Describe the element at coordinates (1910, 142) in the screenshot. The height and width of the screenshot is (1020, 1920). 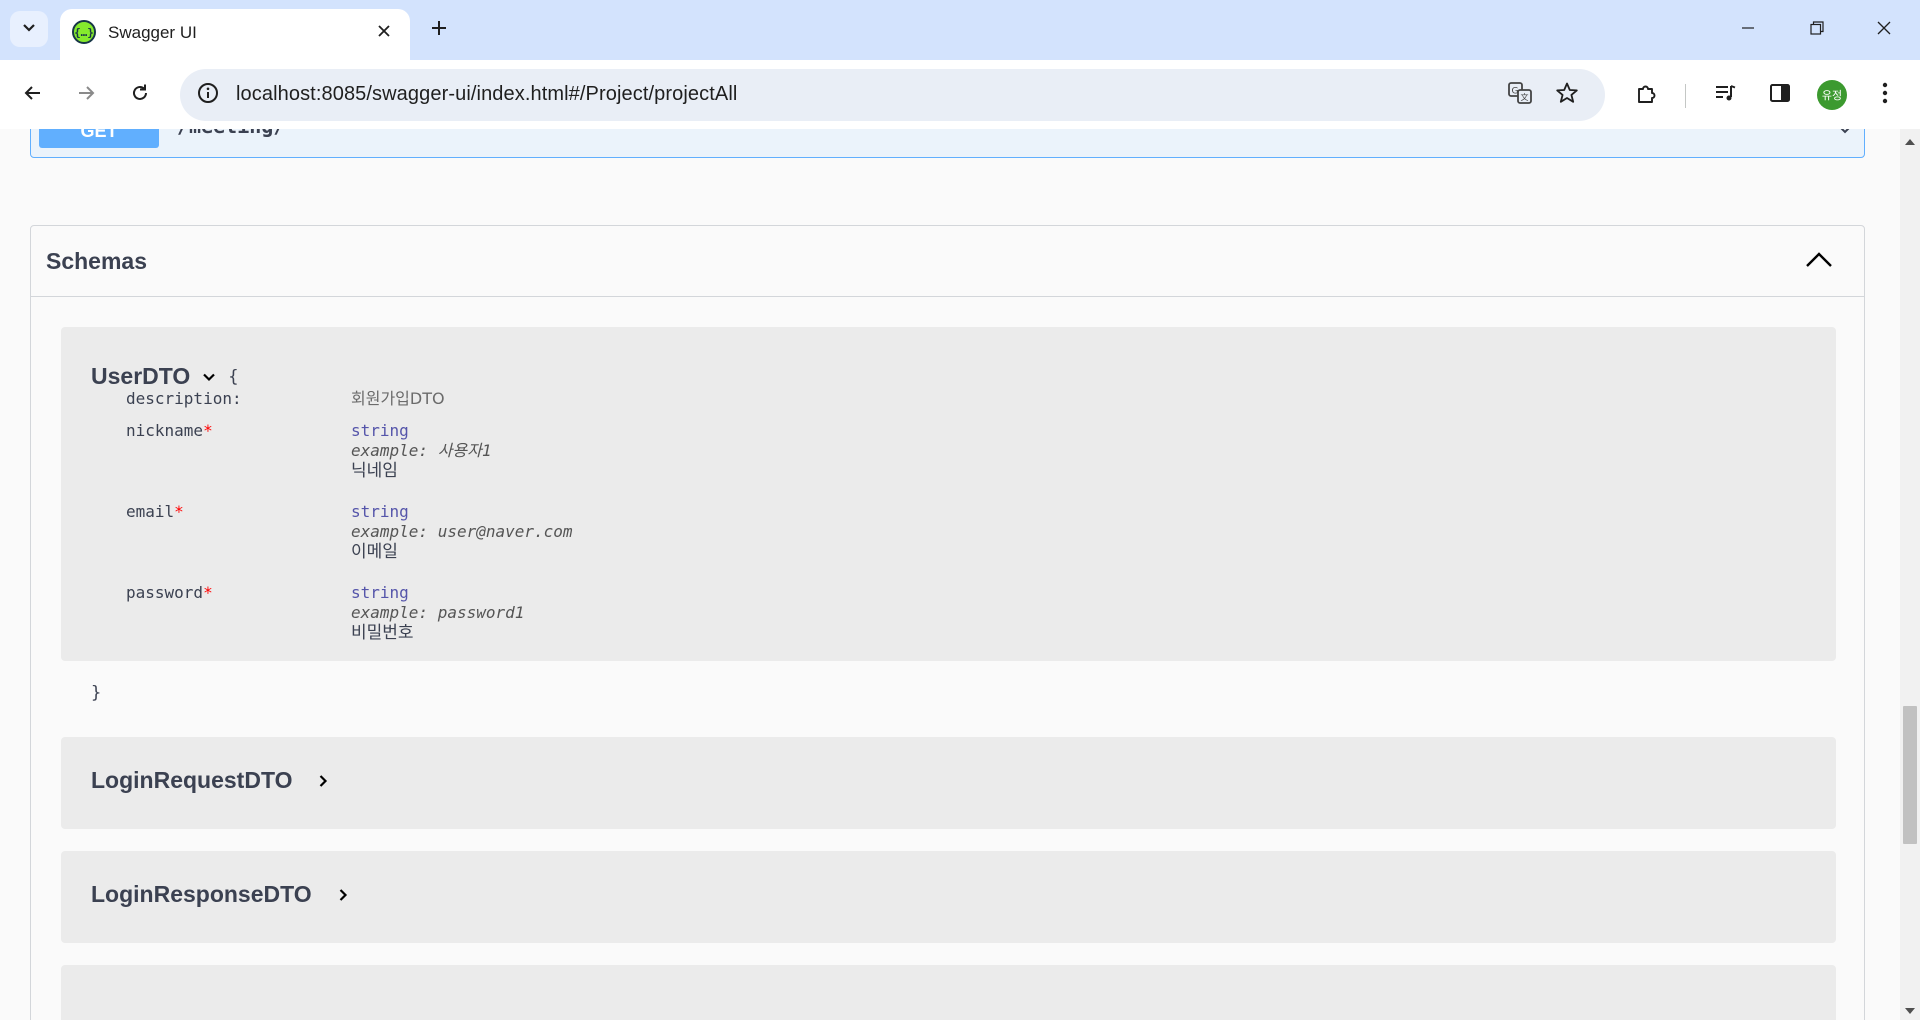
I see `scroll-up-arrow-icon` at that location.